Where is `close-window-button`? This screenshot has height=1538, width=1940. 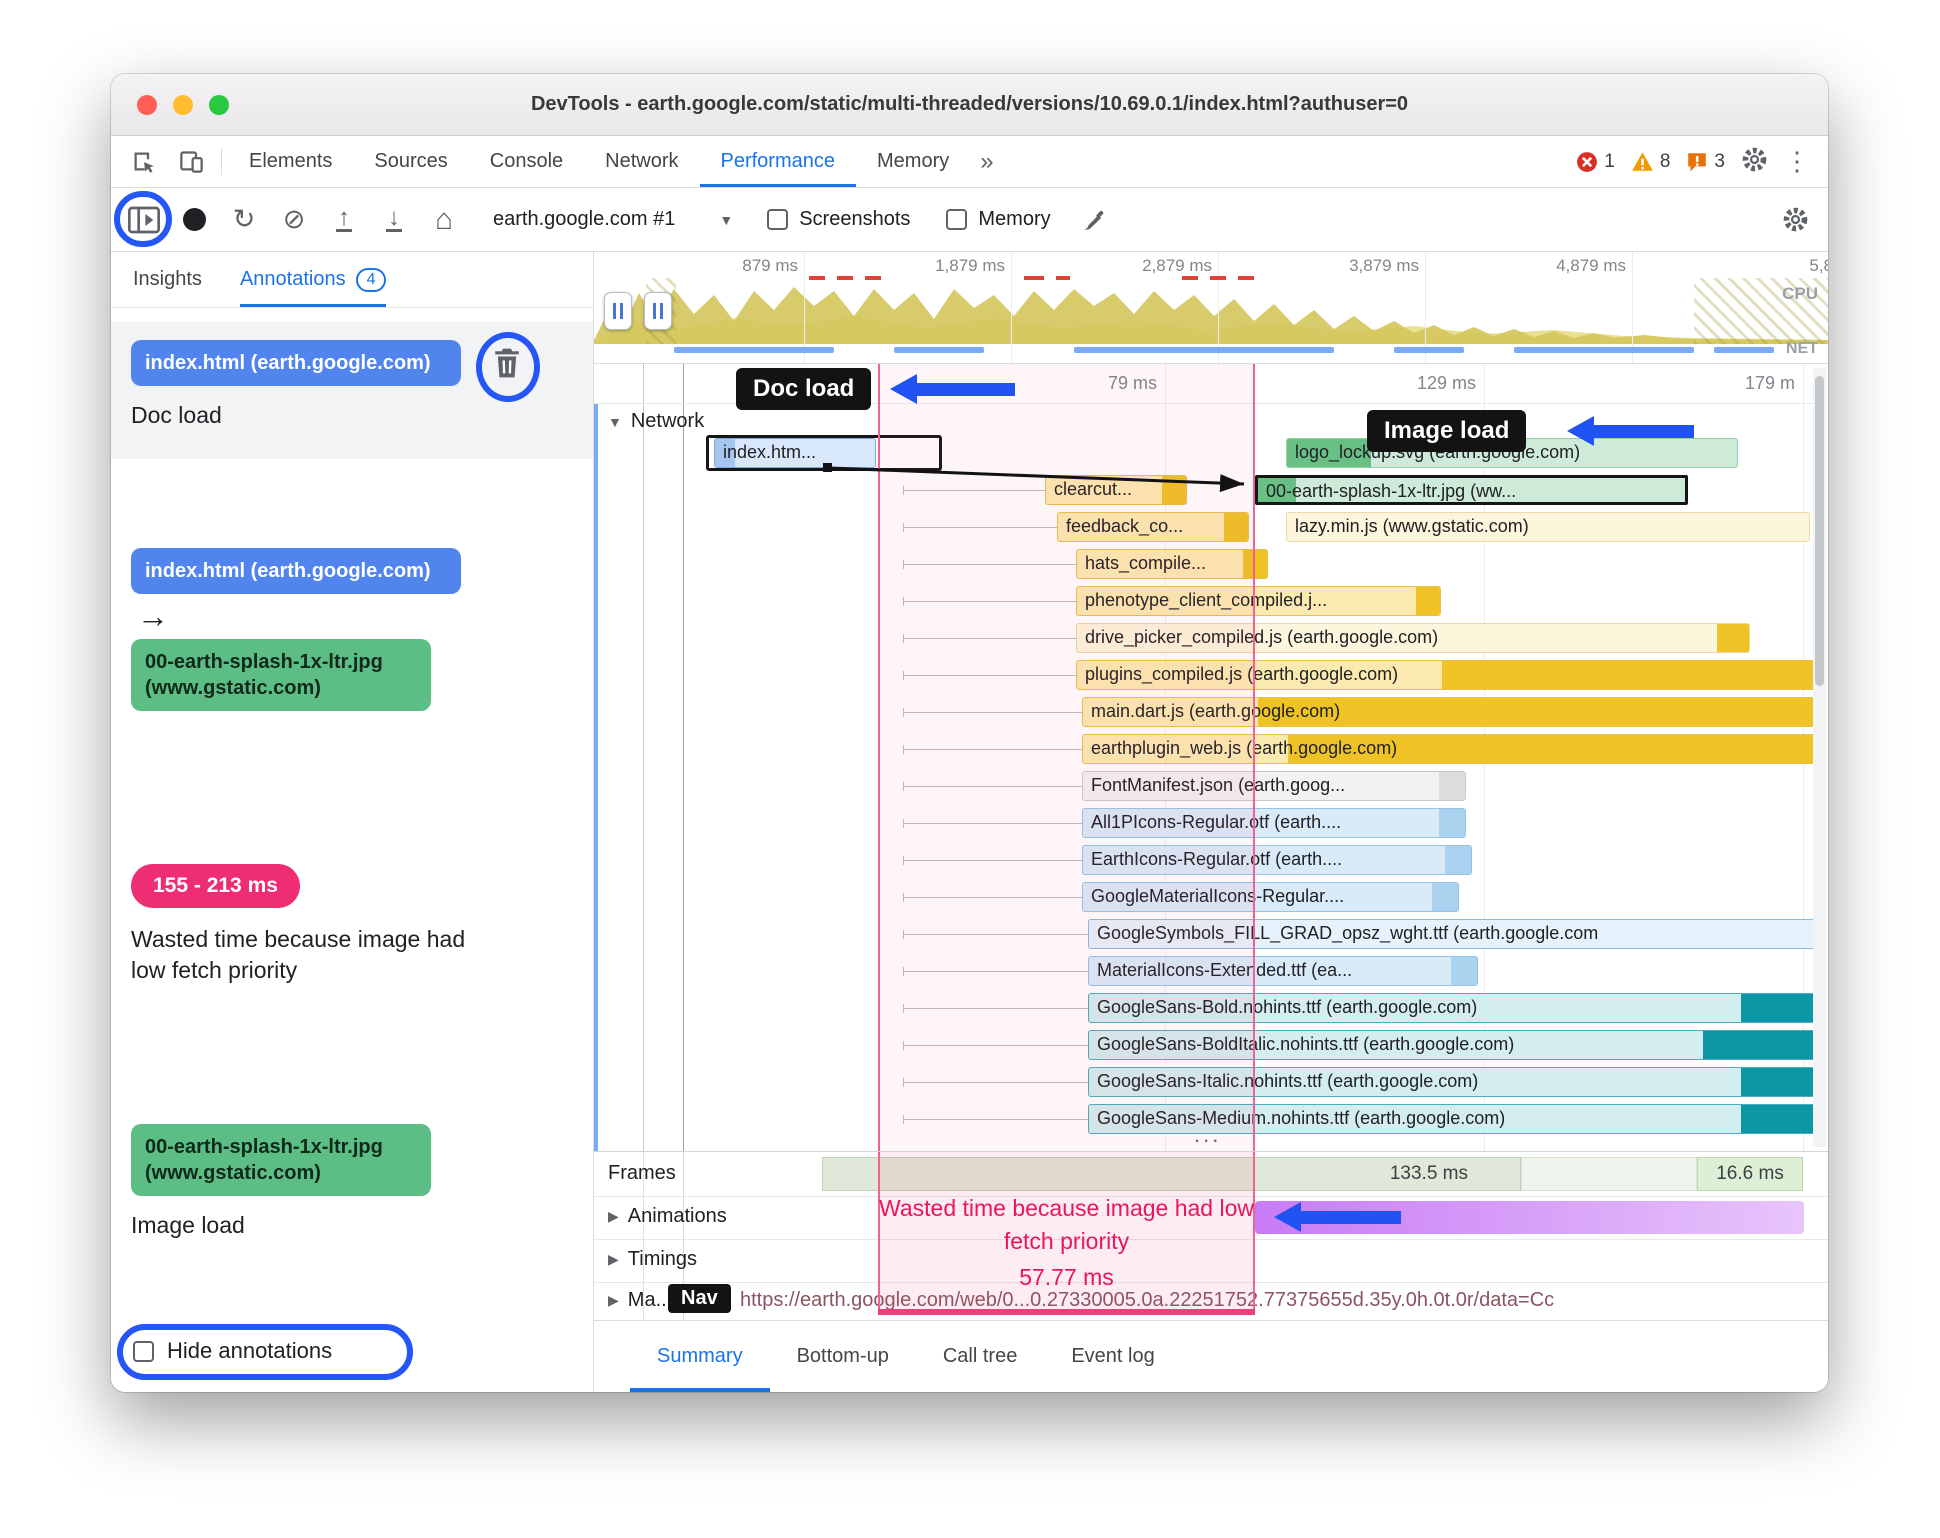
close-window-button is located at coordinates (147, 105).